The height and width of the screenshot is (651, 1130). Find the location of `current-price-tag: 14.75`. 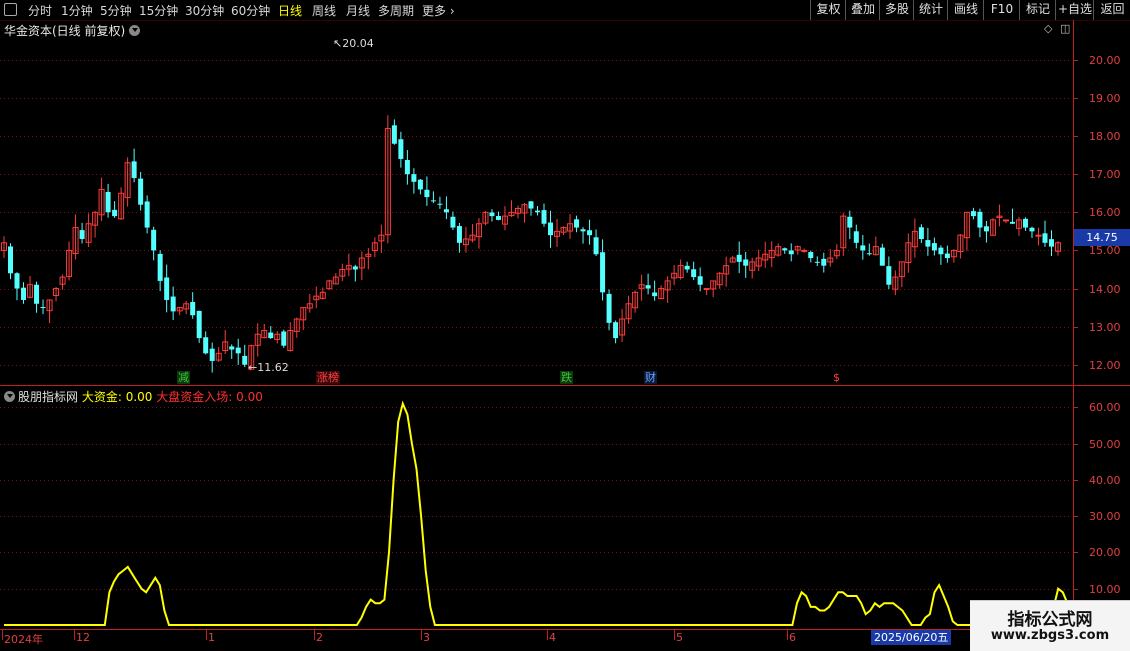

current-price-tag: 14.75 is located at coordinates (1102, 237).